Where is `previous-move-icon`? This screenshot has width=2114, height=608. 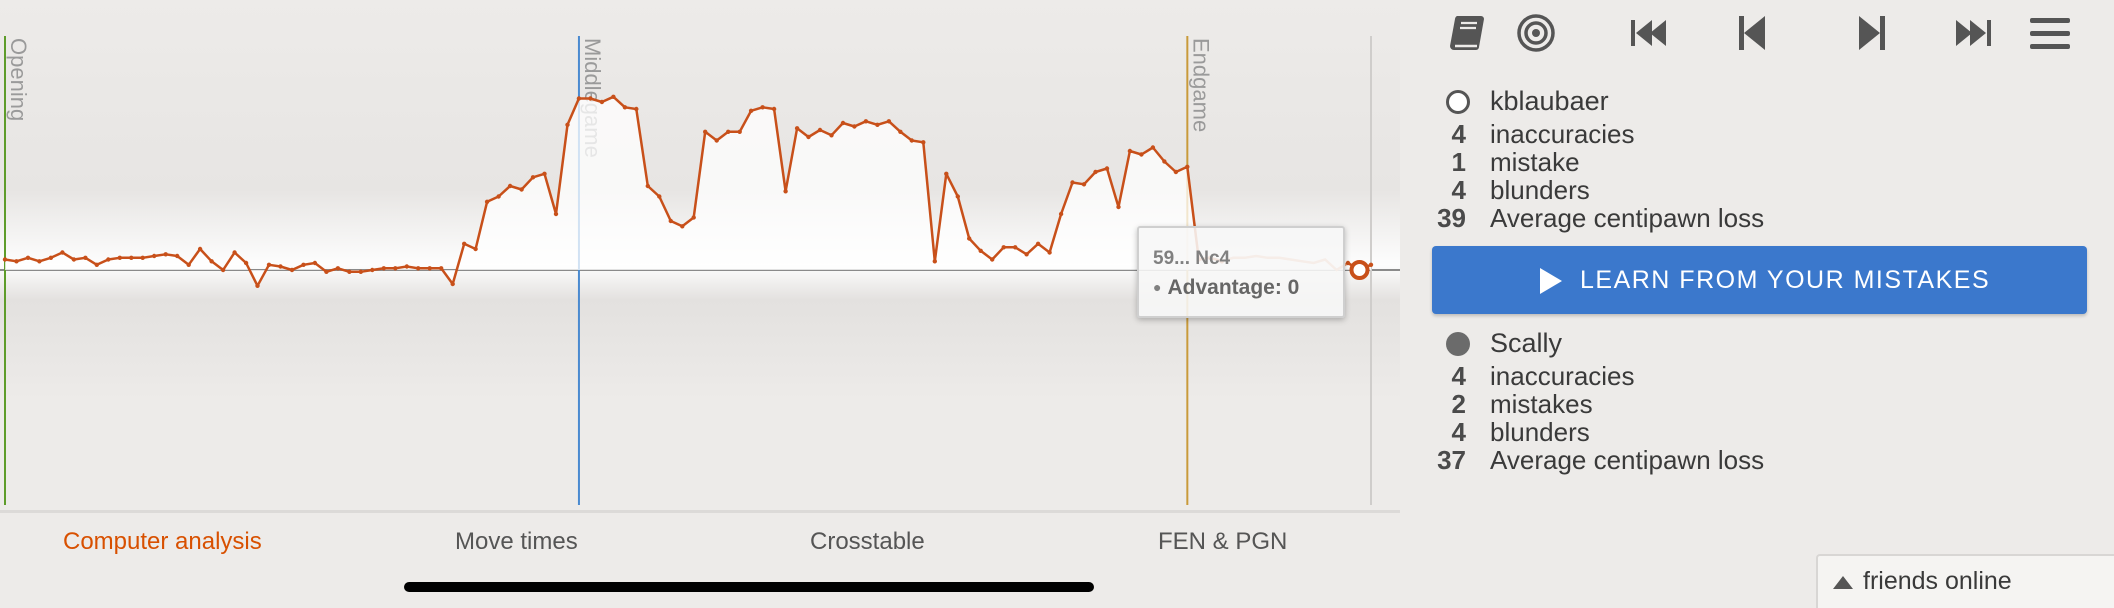 previous-move-icon is located at coordinates (1752, 33).